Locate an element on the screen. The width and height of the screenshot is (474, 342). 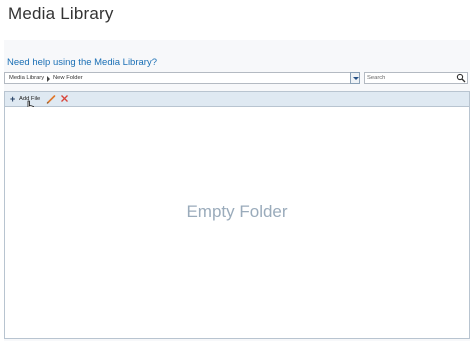
pencil-icon is located at coordinates (51, 99).